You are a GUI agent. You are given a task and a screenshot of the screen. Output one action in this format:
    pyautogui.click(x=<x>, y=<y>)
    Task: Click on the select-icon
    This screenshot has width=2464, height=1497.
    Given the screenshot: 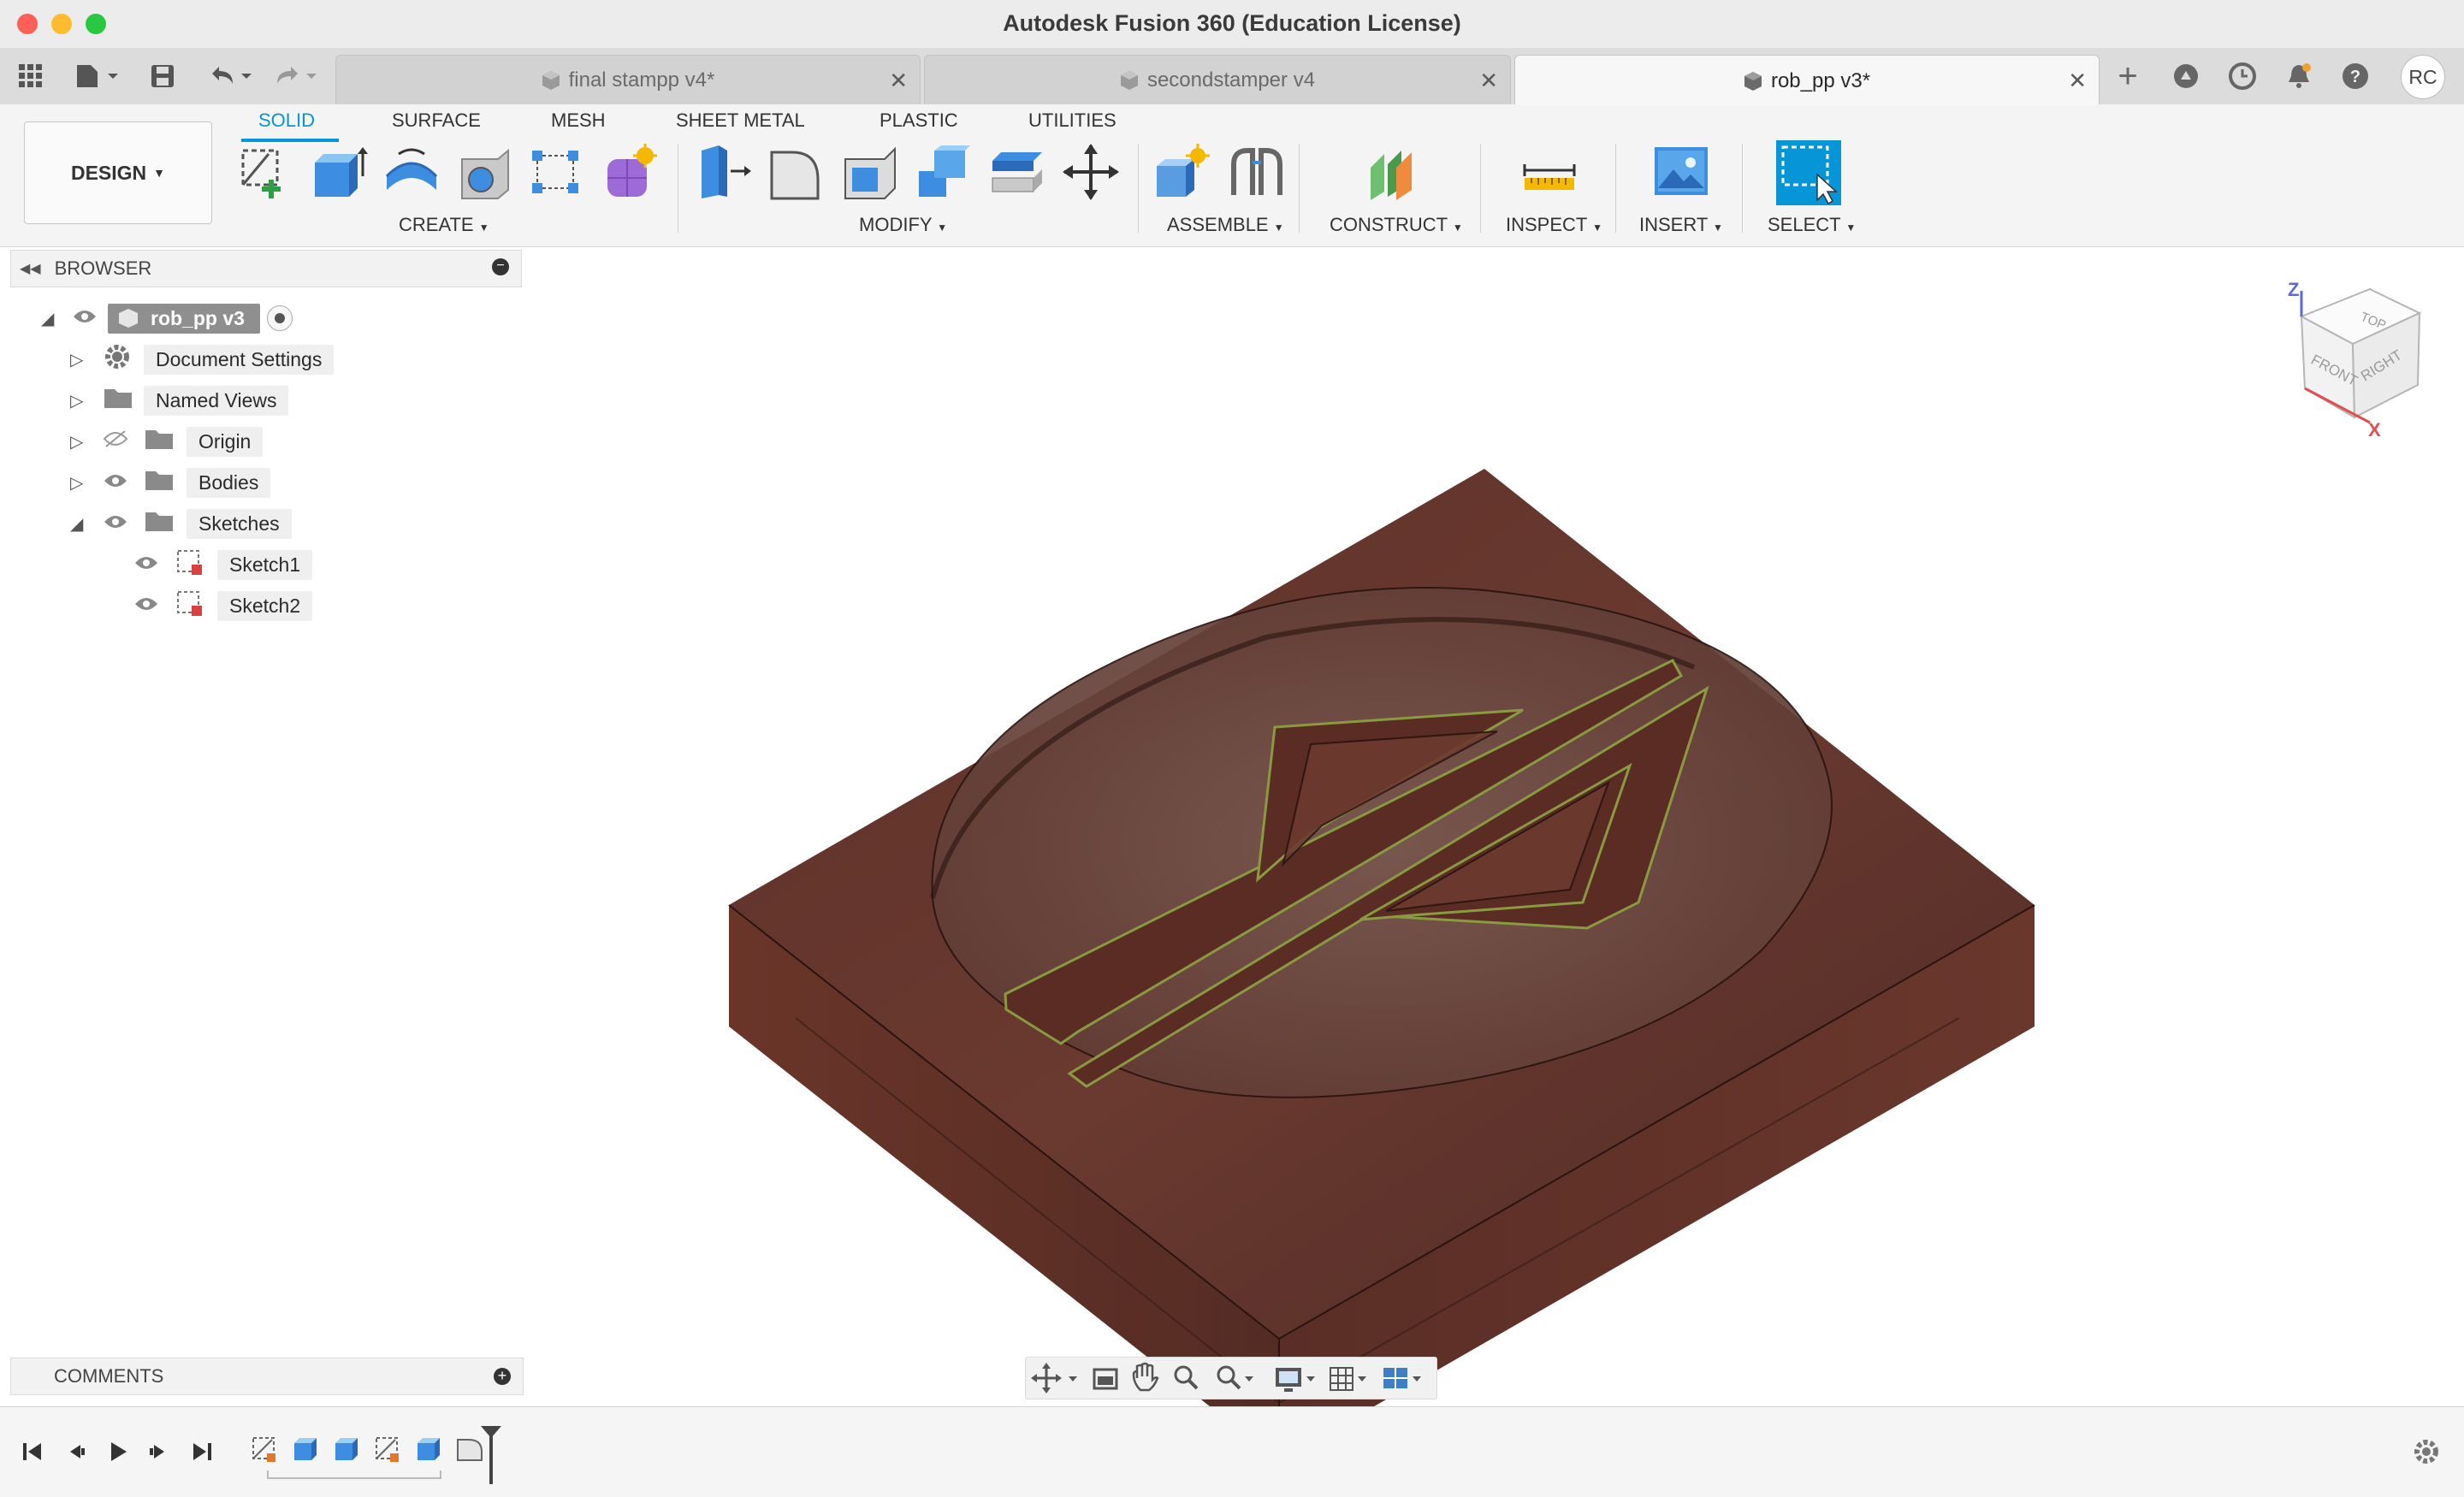 What is the action you would take?
    pyautogui.click(x=1808, y=172)
    